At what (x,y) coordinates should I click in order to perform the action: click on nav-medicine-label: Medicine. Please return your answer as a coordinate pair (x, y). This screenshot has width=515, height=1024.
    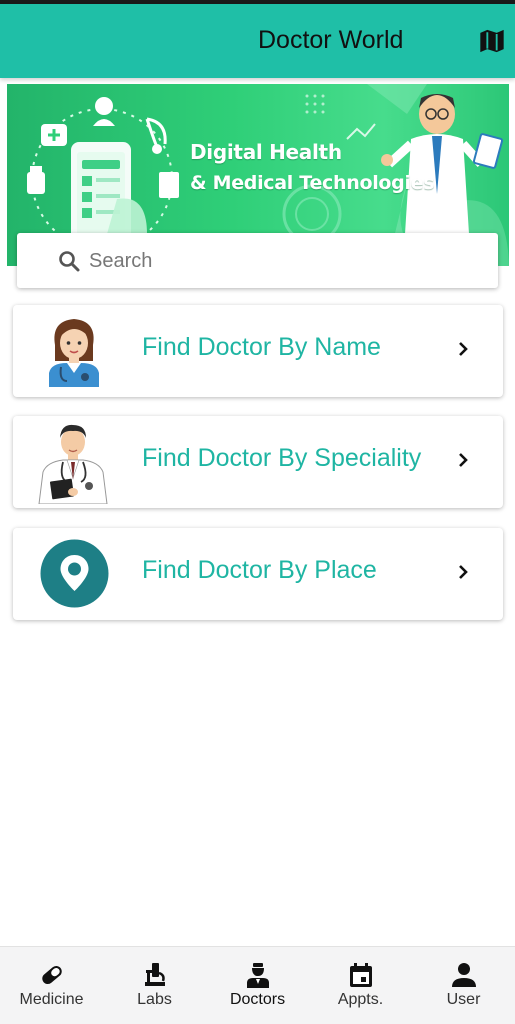
    Looking at the image, I should click on (51, 999).